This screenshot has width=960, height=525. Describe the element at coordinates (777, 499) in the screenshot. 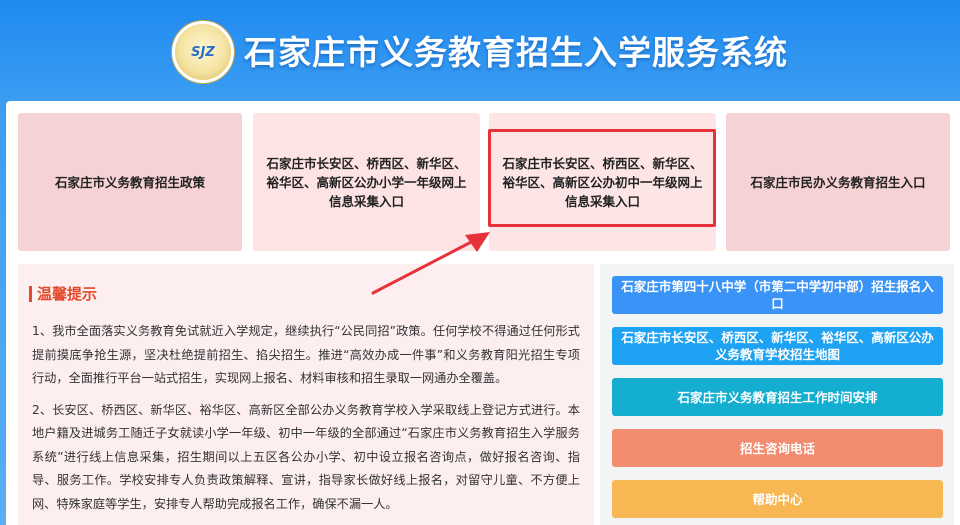

I see `help-center-button: 帮助中心` at that location.